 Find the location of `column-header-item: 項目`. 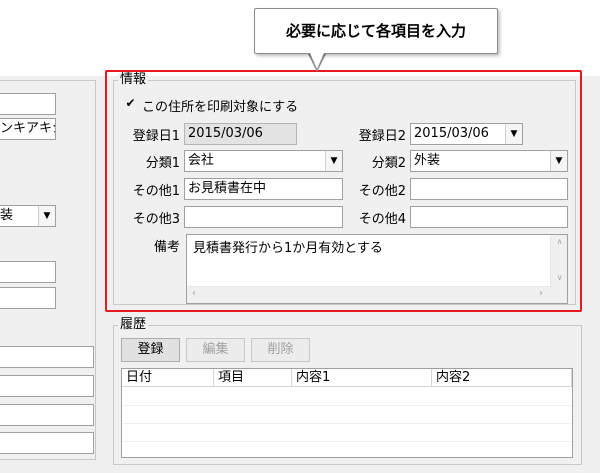

column-header-item: 項目 is located at coordinates (253, 378).